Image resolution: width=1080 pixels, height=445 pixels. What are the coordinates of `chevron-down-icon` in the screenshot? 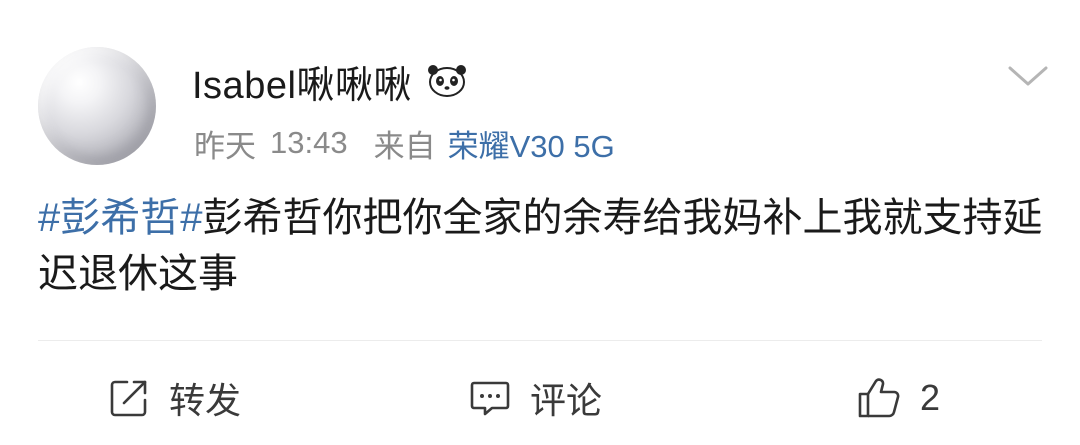 It's located at (1028, 76).